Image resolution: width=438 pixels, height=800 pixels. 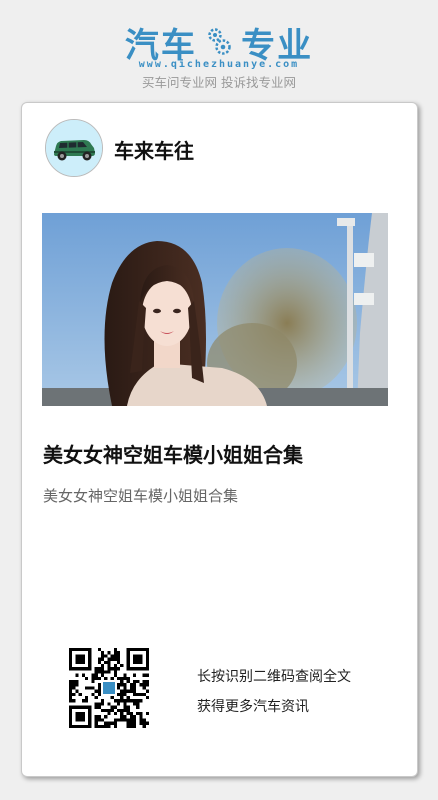 What do you see at coordinates (274, 677) in the screenshot?
I see `qr-hint-line1: 长按识别二维码查阅全文` at bounding box center [274, 677].